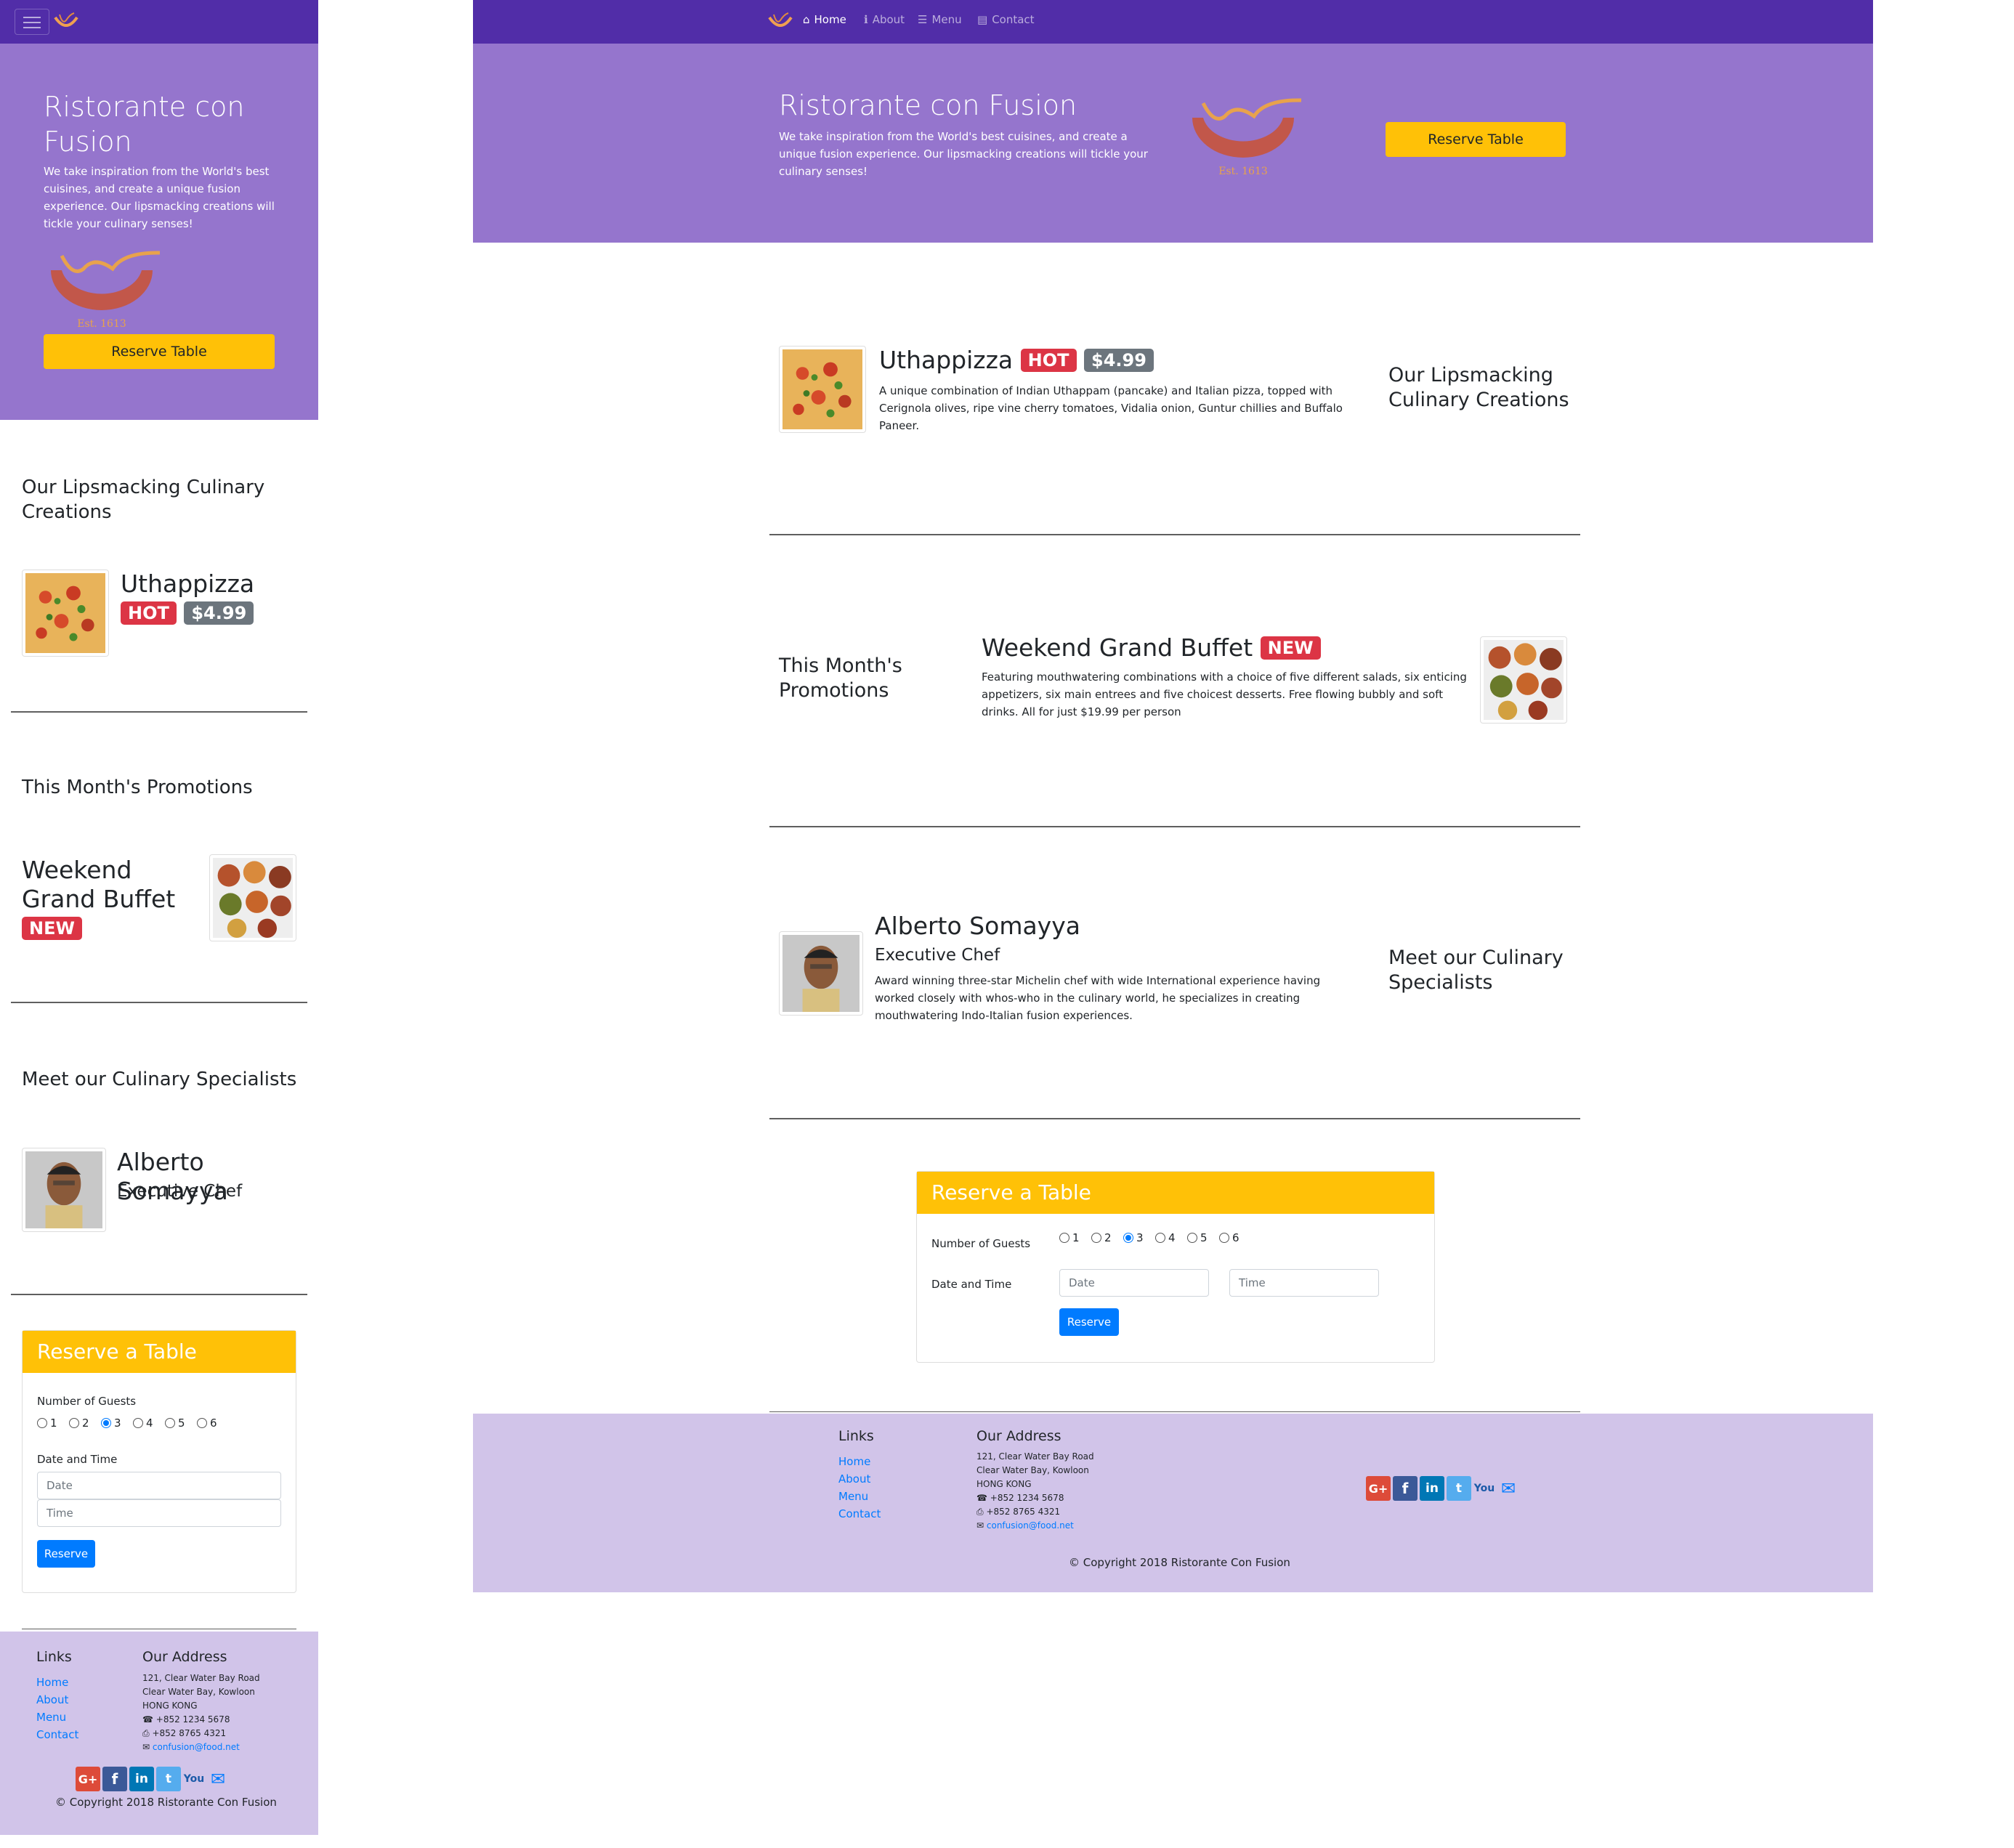  I want to click on nav-about: ℹ About, so click(884, 19).